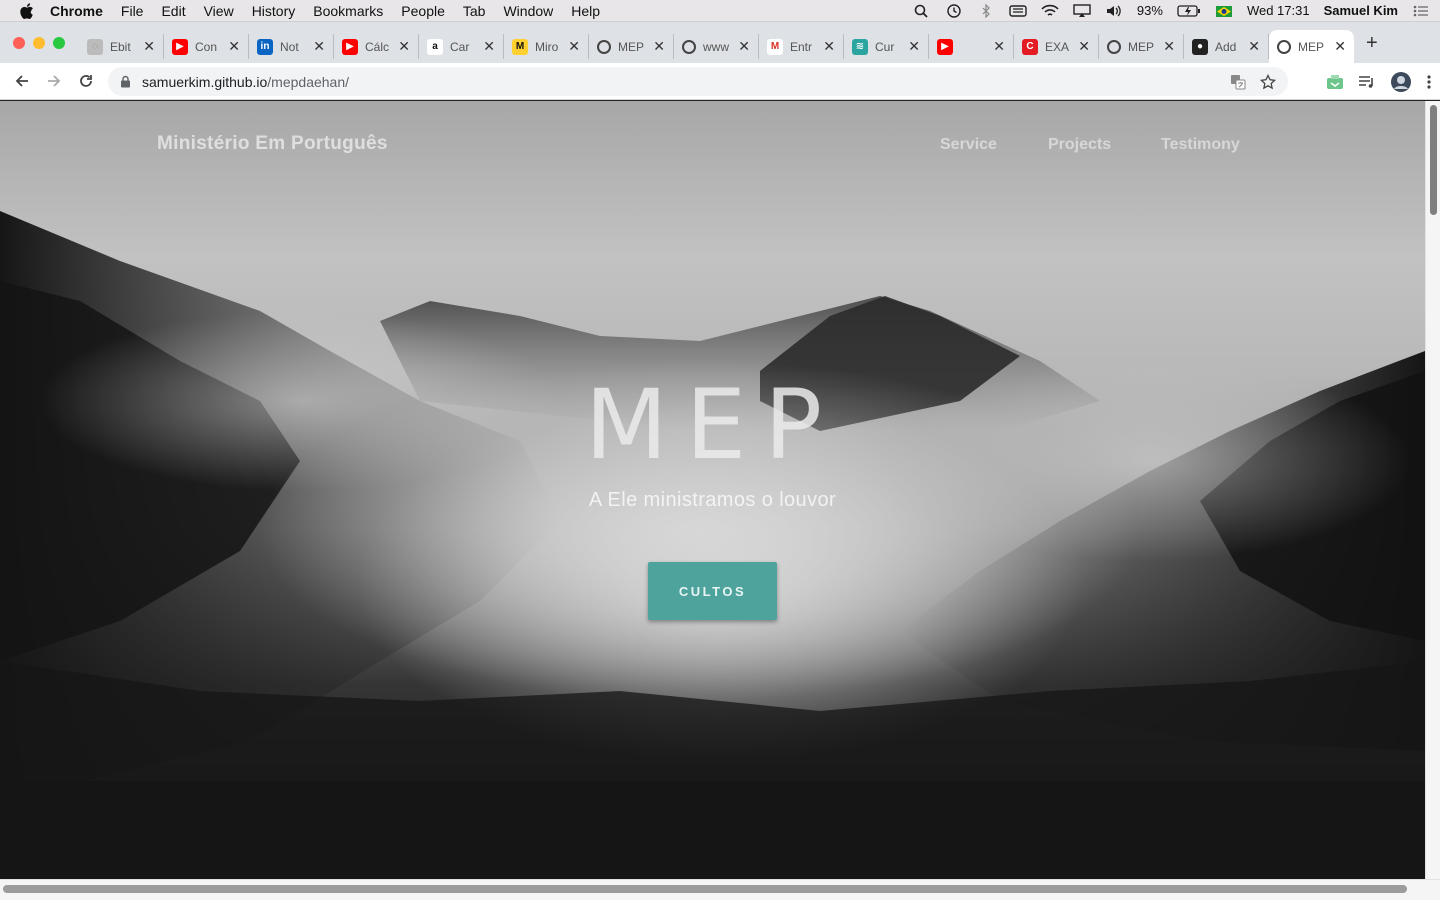 This screenshot has width=1440, height=900. What do you see at coordinates (585, 11) in the screenshot?
I see `menu-help: Help` at bounding box center [585, 11].